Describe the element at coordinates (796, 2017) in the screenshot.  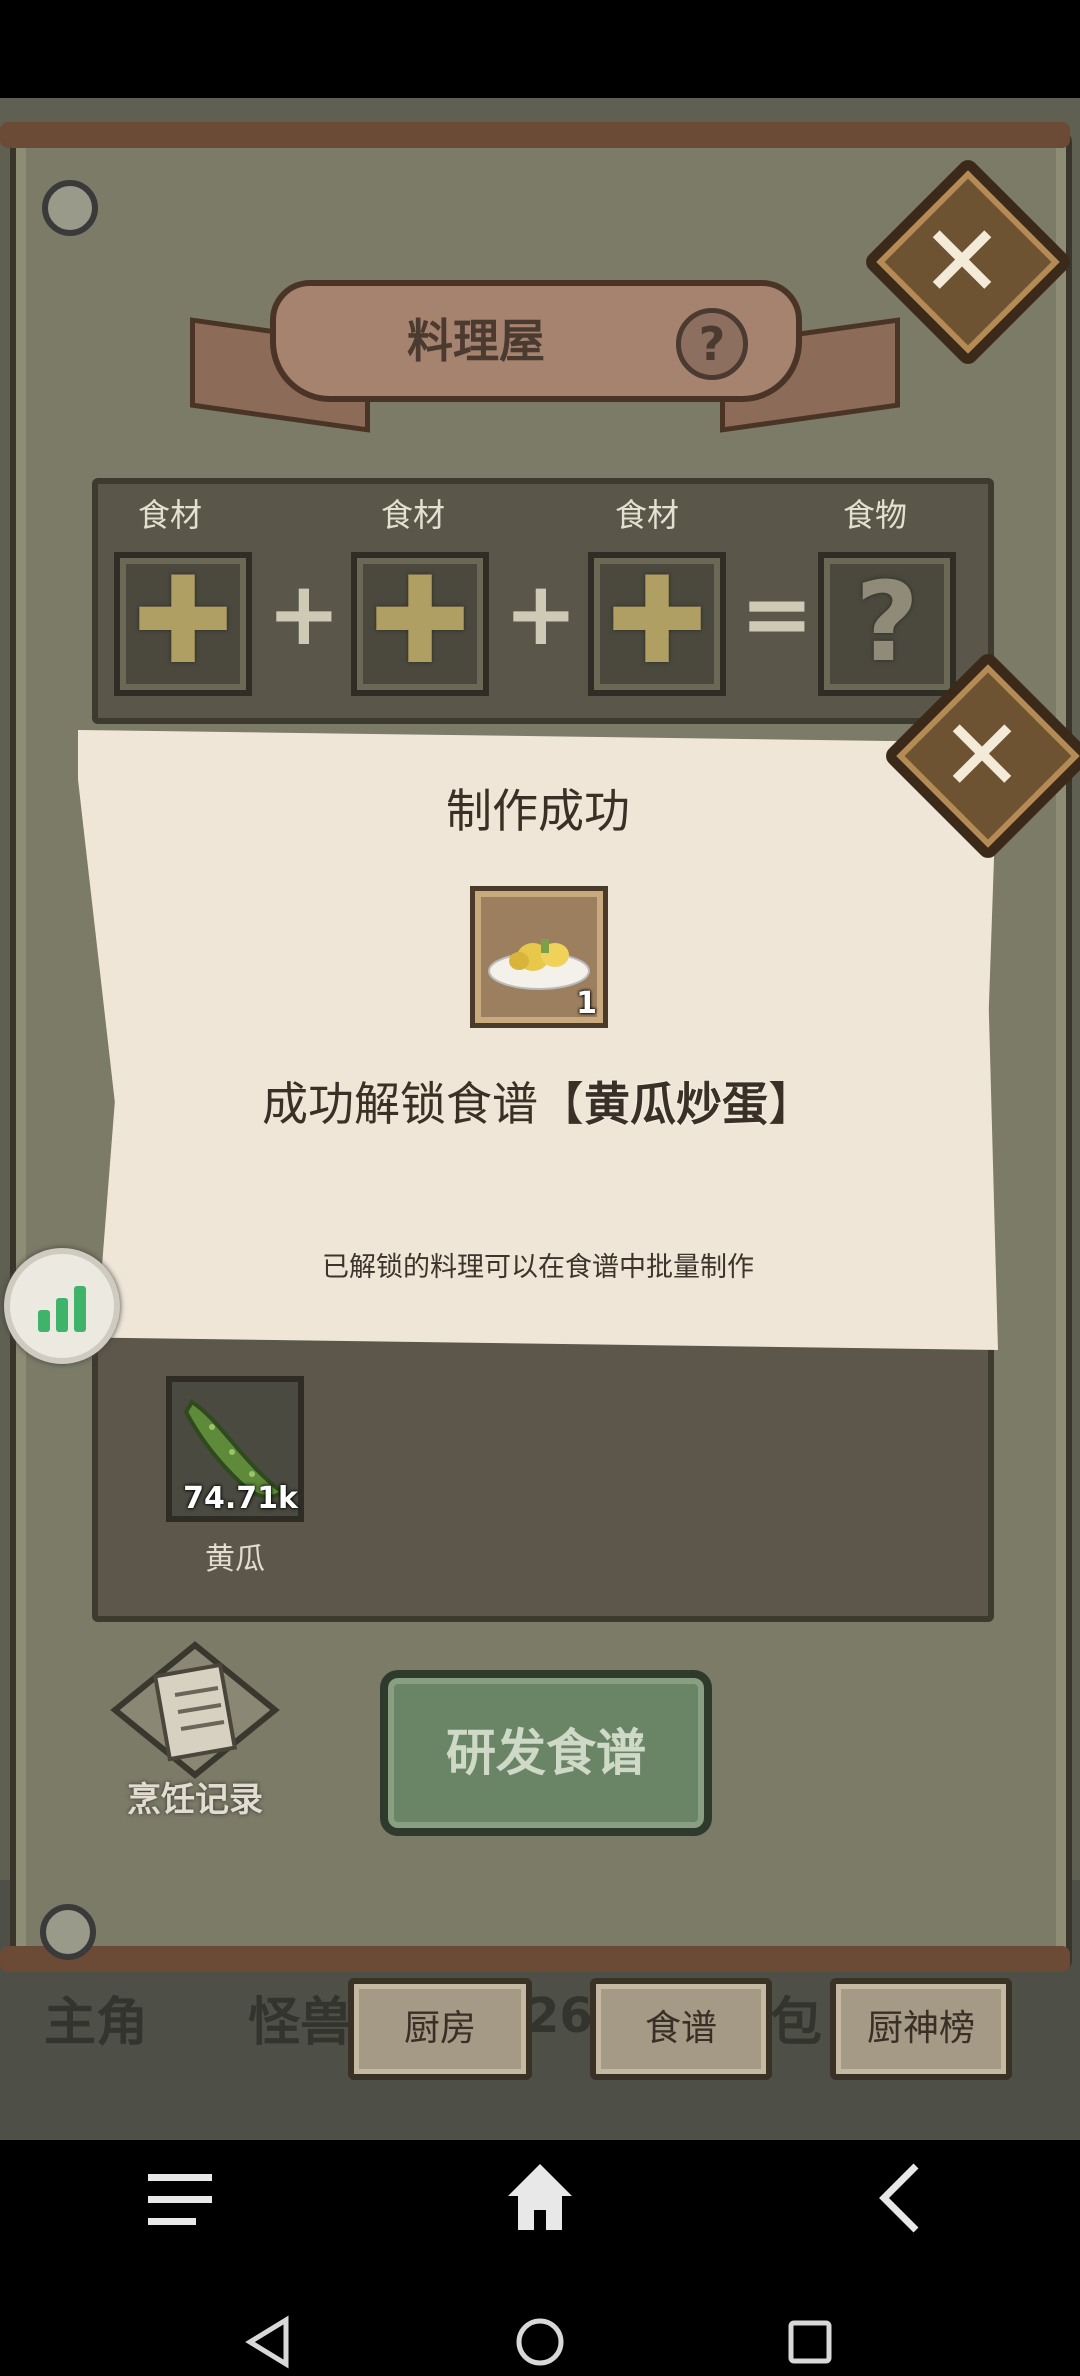
I see `hud-bag-label: 包` at that location.